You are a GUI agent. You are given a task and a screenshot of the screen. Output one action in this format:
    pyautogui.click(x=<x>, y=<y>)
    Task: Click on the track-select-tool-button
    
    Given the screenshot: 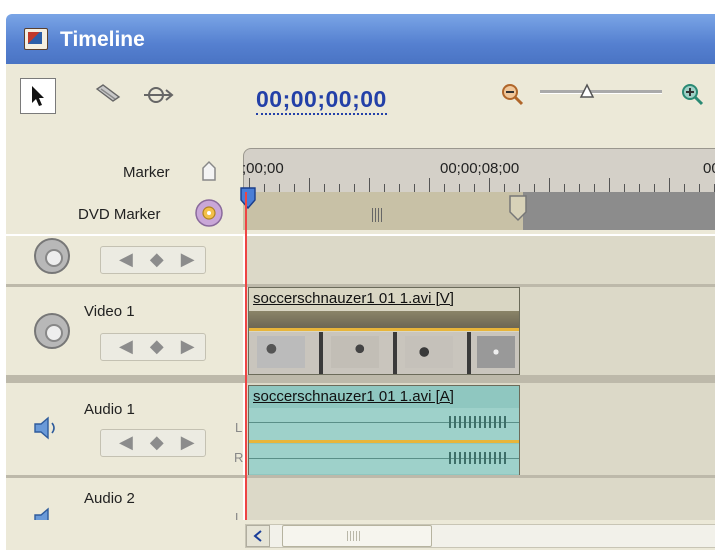 What is the action you would take?
    pyautogui.click(x=157, y=95)
    